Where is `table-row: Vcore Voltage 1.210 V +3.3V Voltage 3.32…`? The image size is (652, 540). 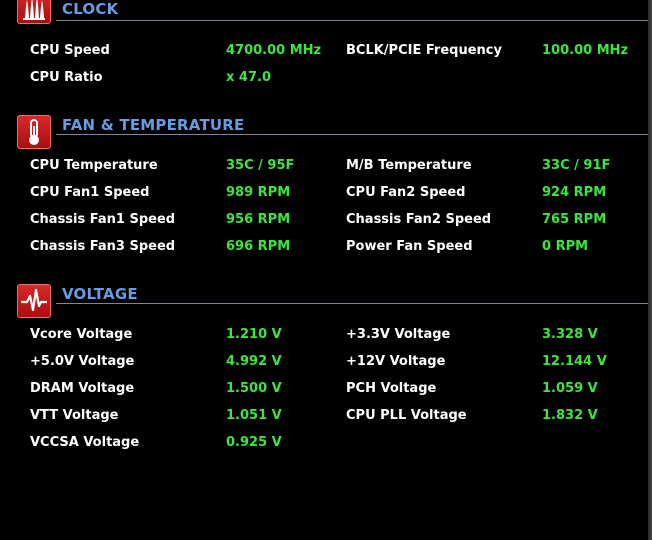 table-row: Vcore Voltage 1.210 V +3.3V Voltage 3.32… is located at coordinates (324, 337).